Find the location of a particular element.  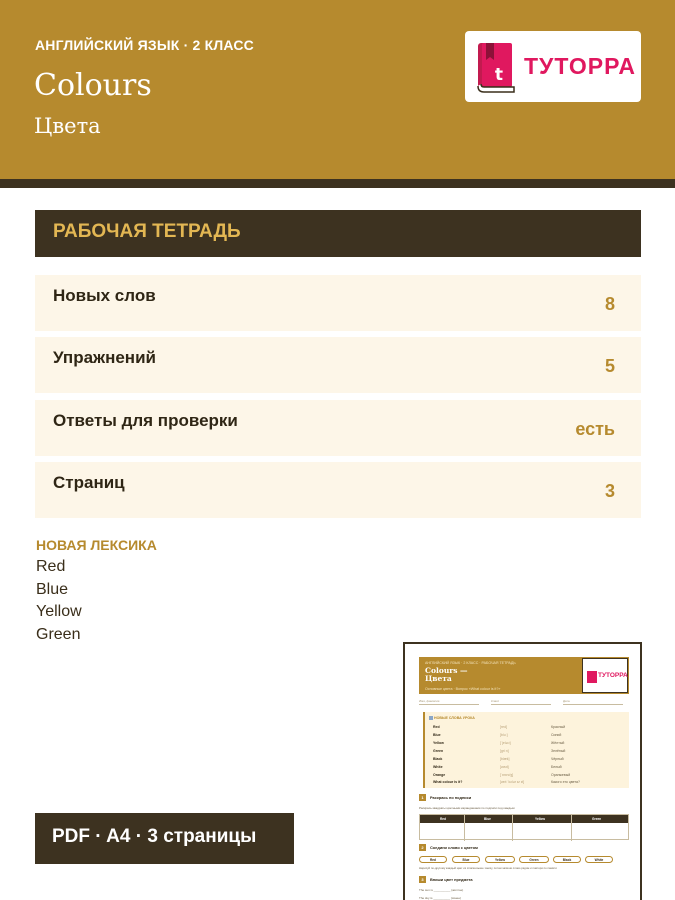

preview-word: Green is located at coordinates (438, 751).